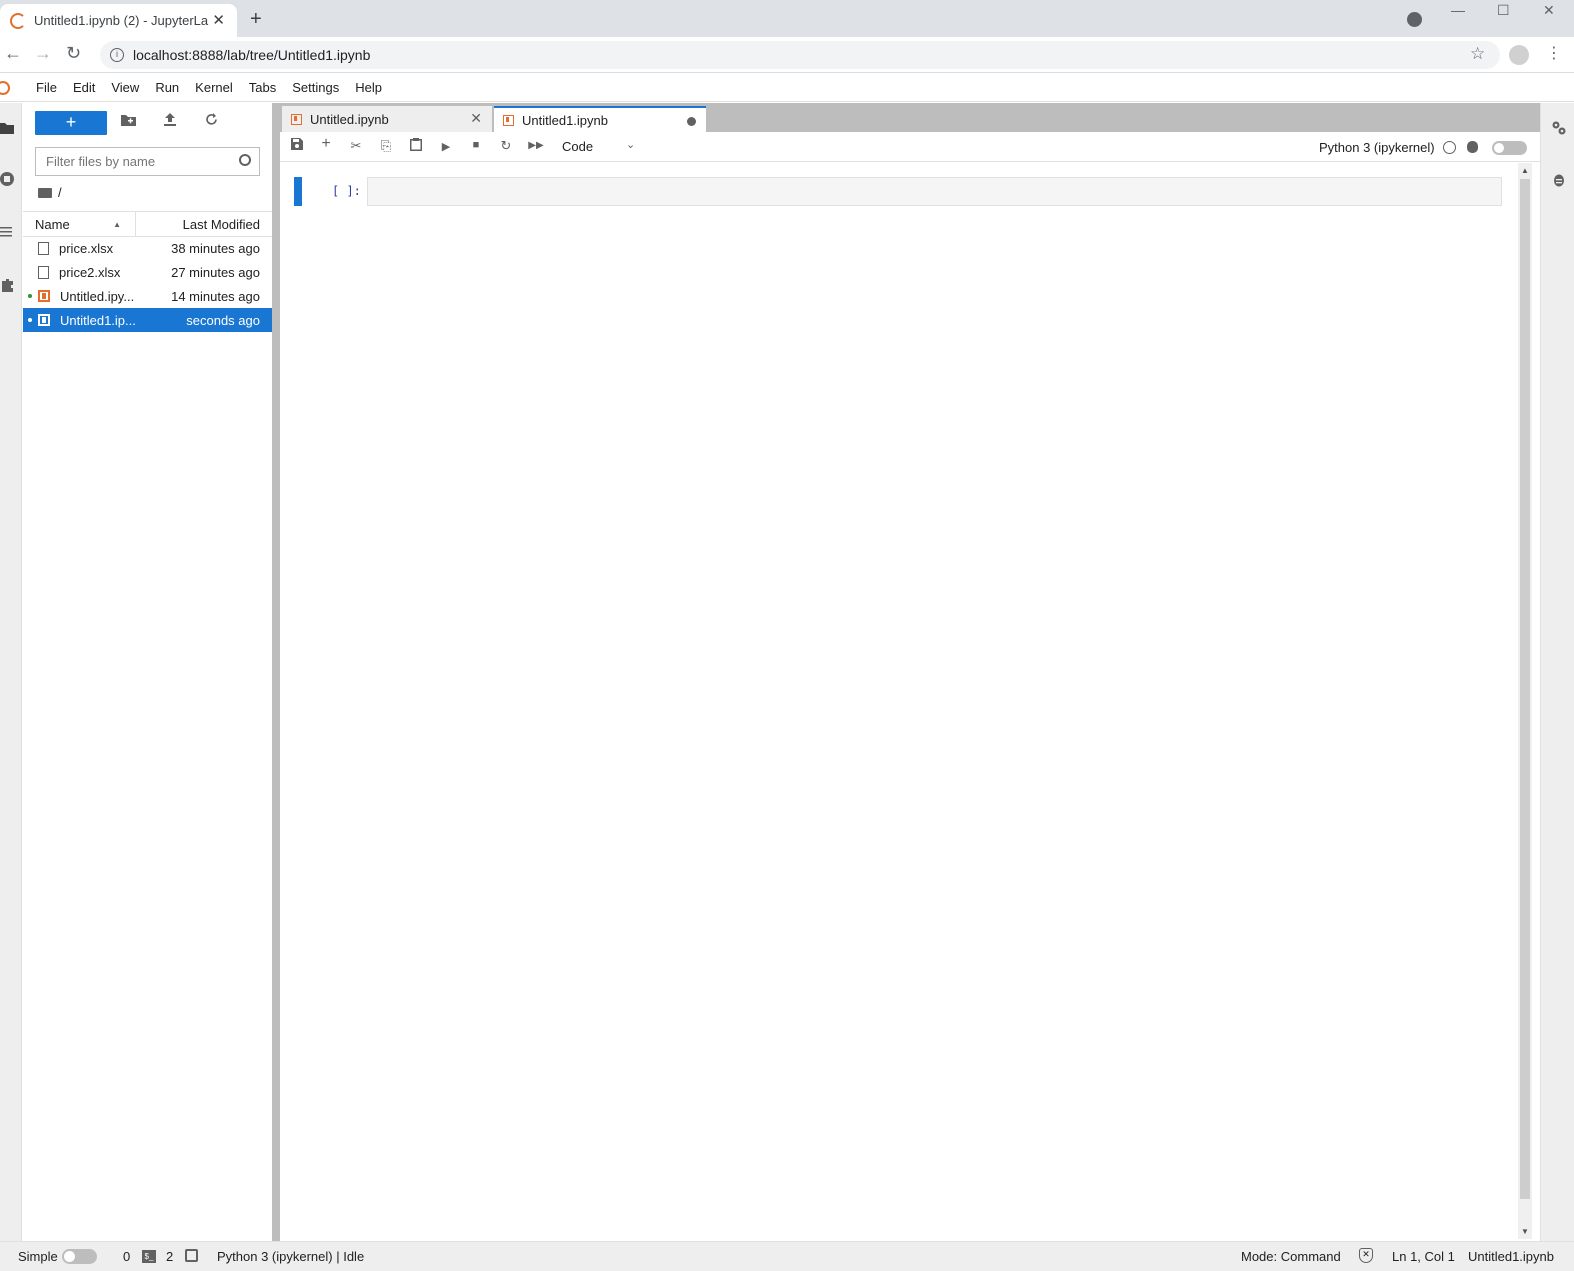  I want to click on file-modified: 14 minutes ago, so click(215, 296).